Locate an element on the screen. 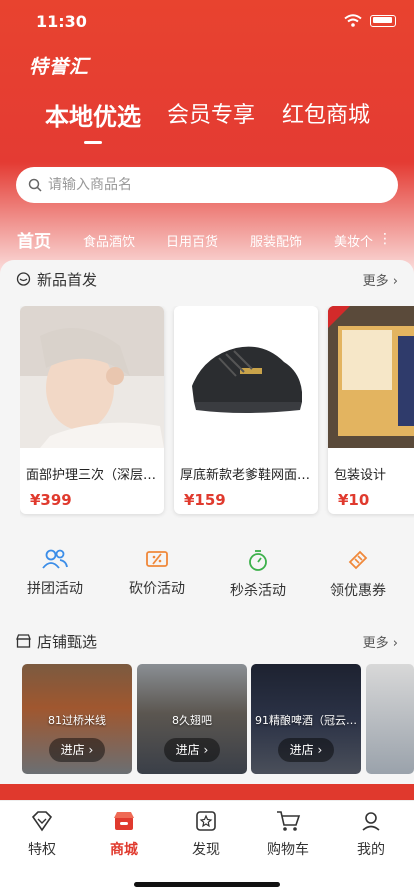  category-food-drinks: 食品酒饮 is located at coordinates (109, 240).